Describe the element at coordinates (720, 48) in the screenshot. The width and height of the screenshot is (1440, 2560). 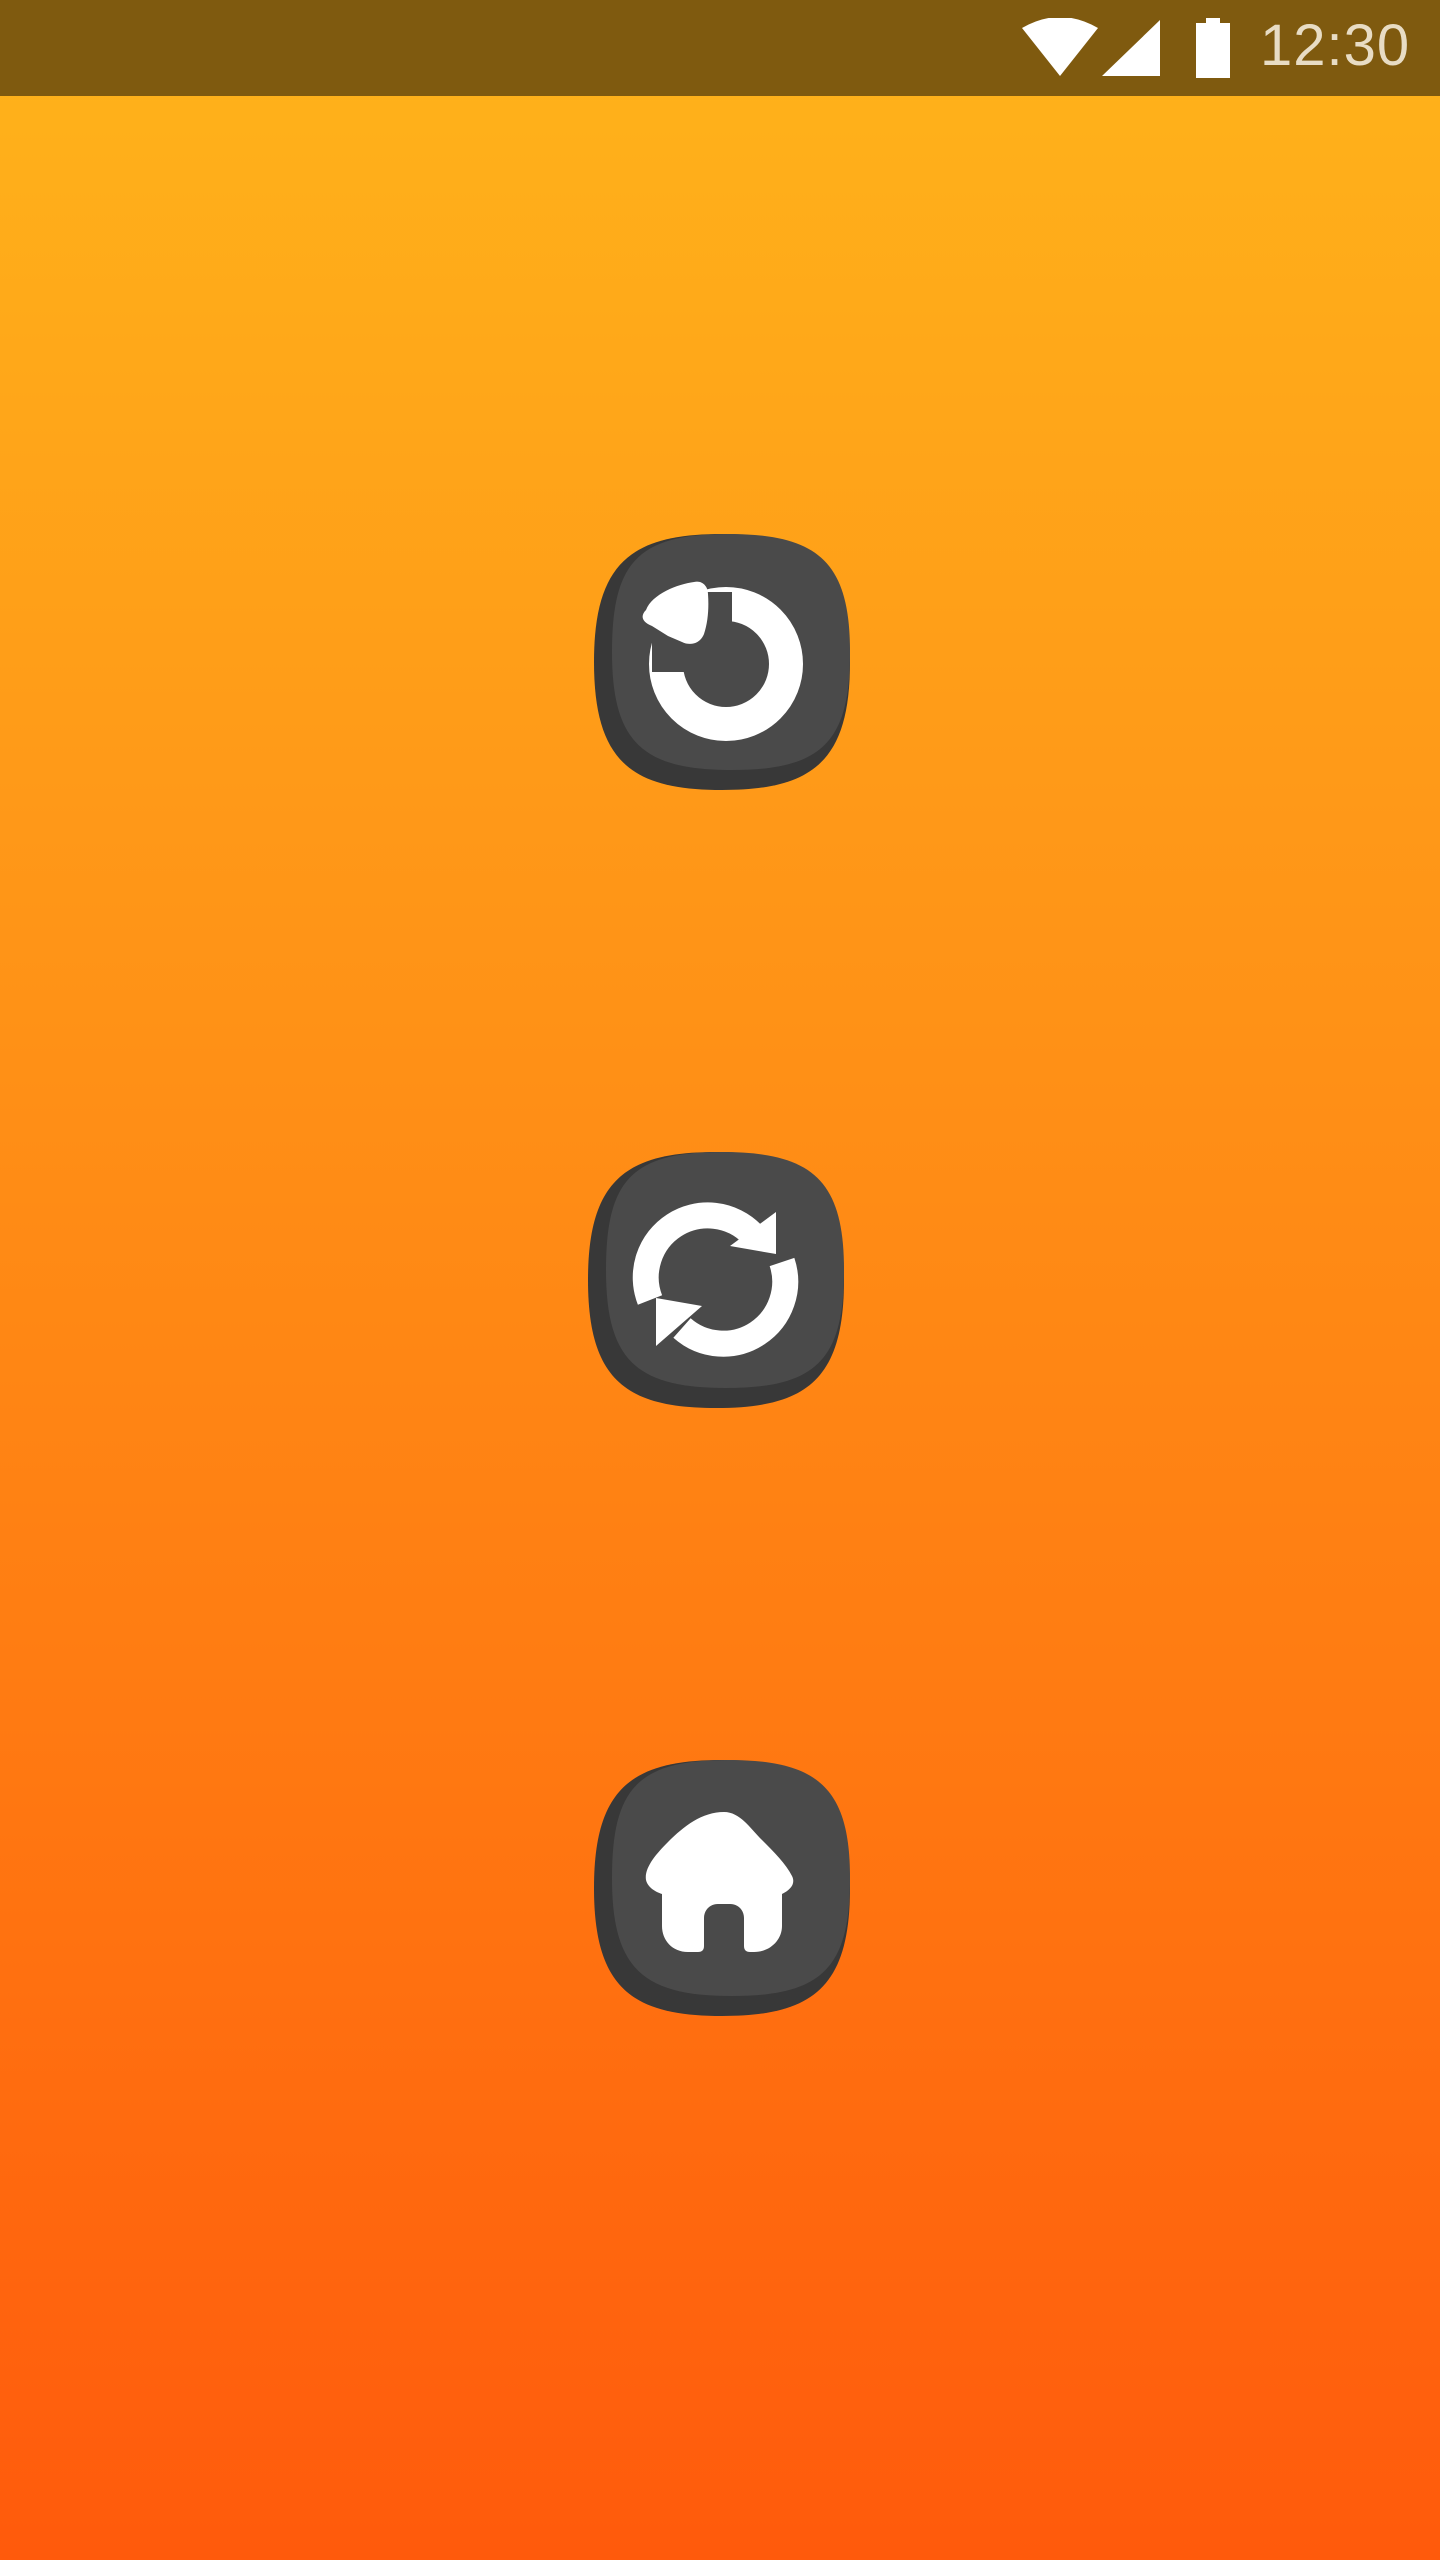
I see `status-bar: 12:30` at that location.